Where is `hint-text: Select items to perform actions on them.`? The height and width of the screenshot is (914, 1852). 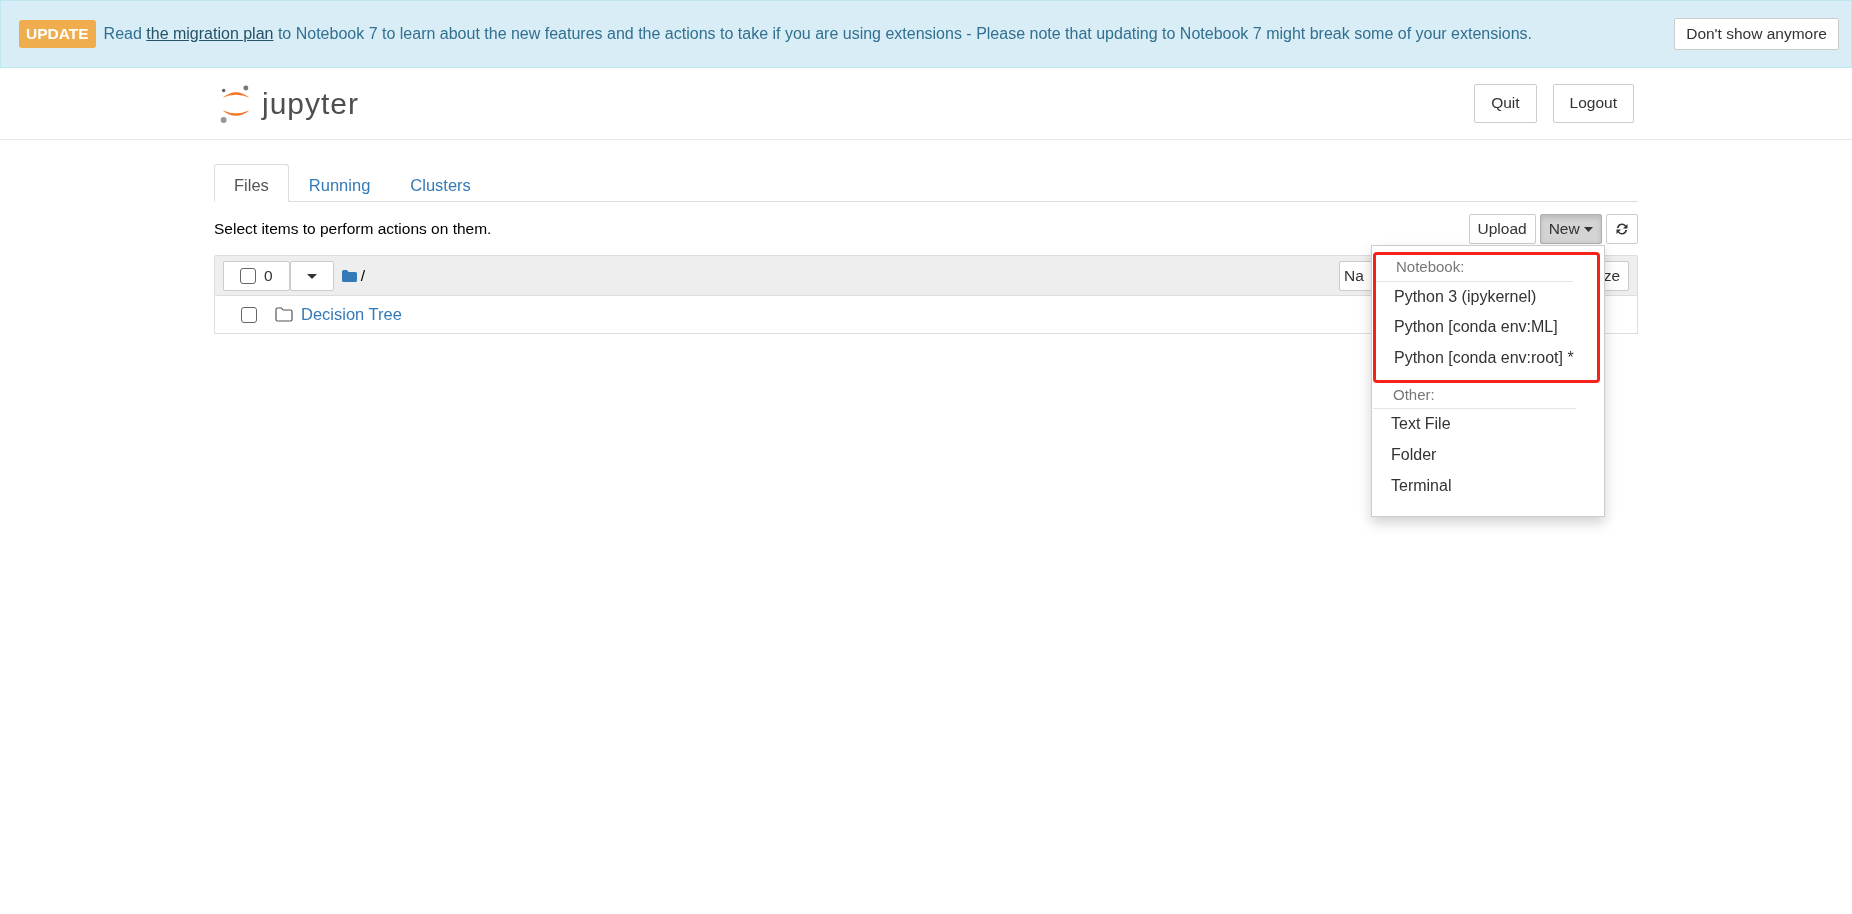
hint-text: Select items to perform actions on them. is located at coordinates (353, 229).